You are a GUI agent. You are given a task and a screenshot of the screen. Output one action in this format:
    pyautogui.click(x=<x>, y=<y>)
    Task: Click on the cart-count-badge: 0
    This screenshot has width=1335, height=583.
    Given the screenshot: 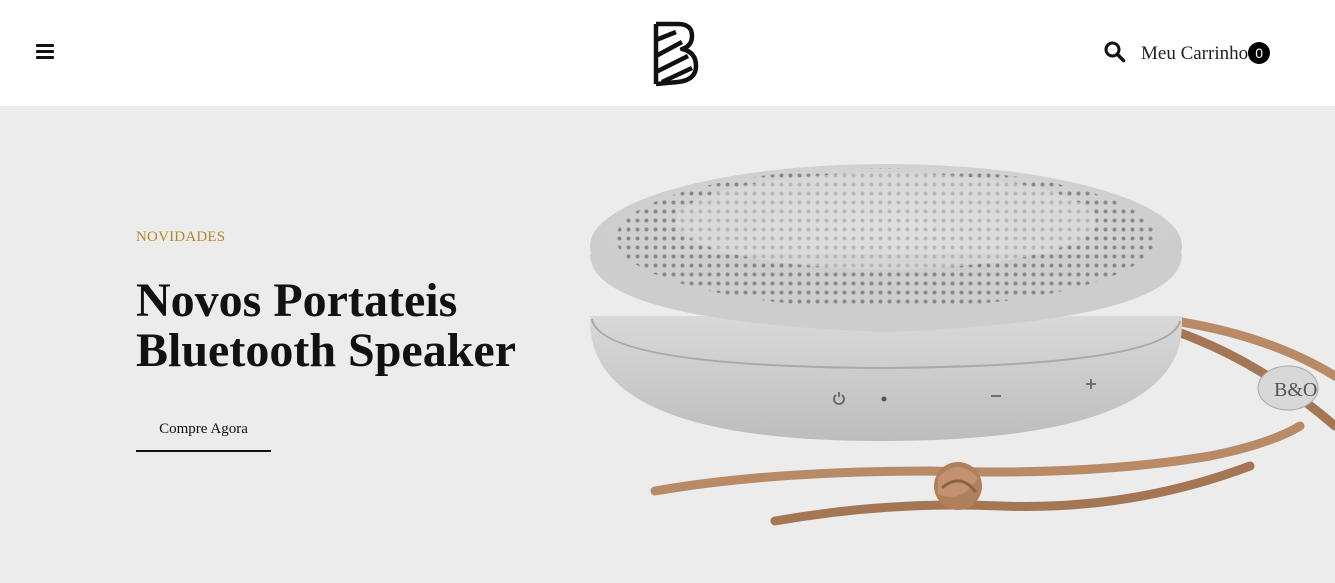 What is the action you would take?
    pyautogui.click(x=1259, y=53)
    